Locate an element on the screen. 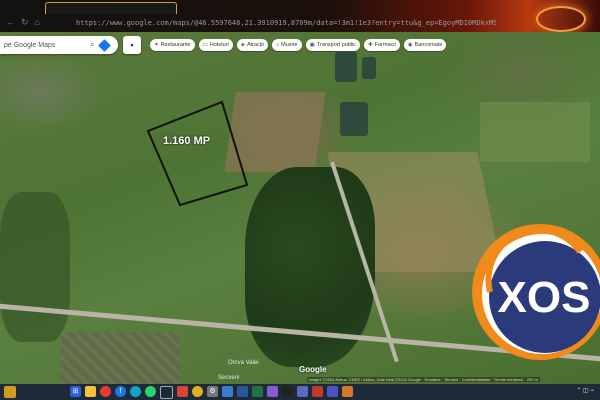  system-tray: ⌃ ◫ ⌁ is located at coordinates (585, 390).